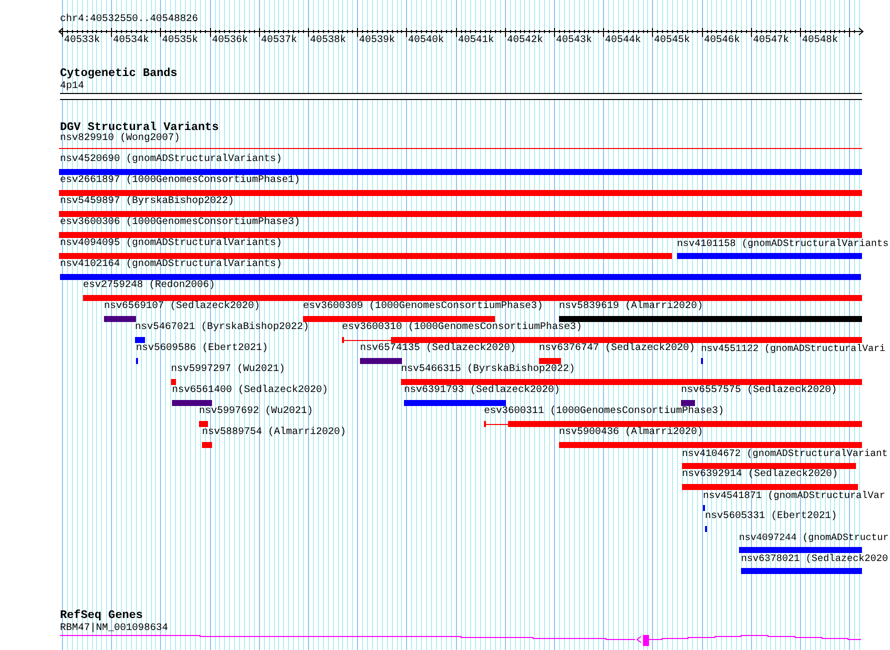  Describe the element at coordinates (574, 41) in the screenshot. I see `tick-label: 40543k` at that location.